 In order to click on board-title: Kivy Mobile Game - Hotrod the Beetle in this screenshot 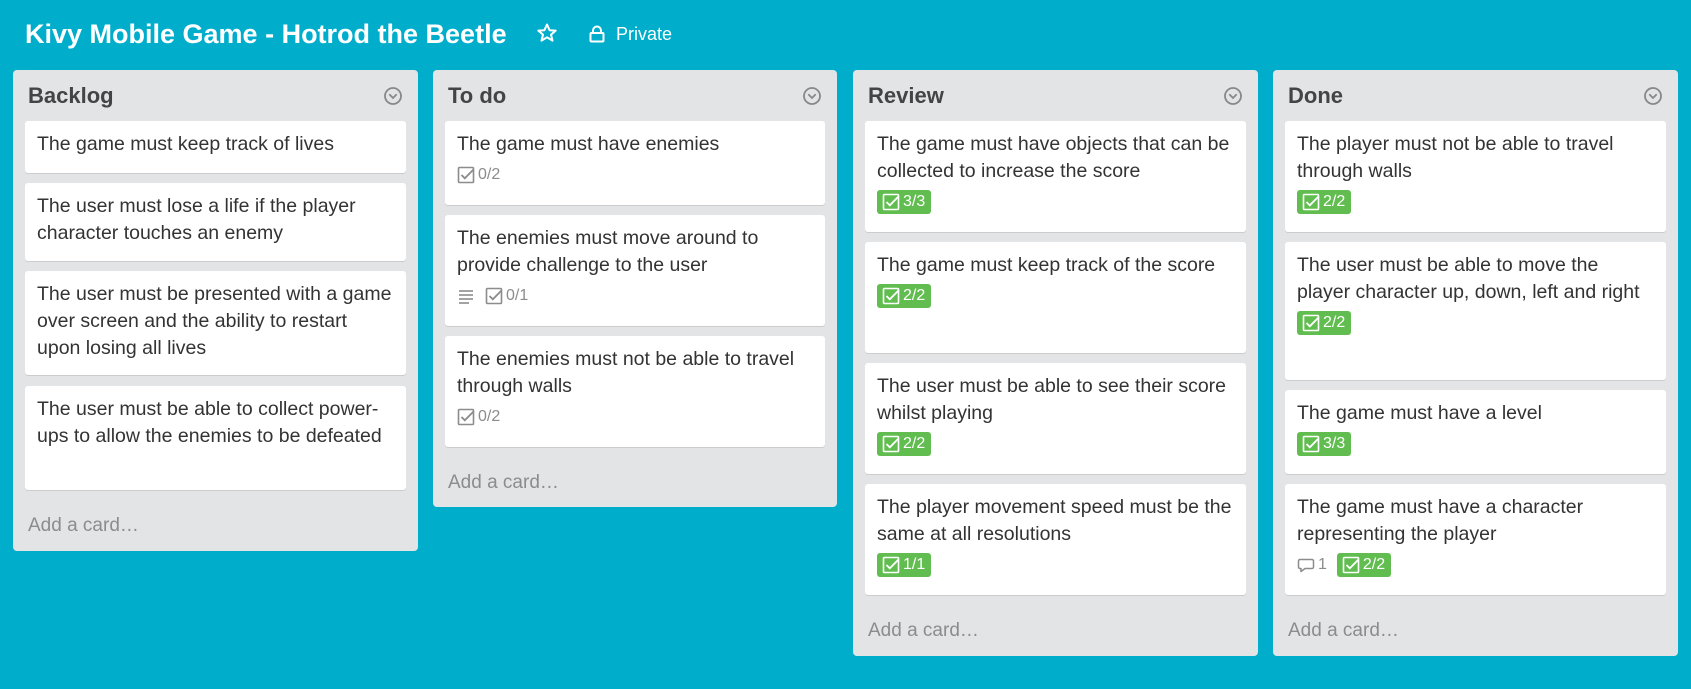, I will do `click(266, 34)`.